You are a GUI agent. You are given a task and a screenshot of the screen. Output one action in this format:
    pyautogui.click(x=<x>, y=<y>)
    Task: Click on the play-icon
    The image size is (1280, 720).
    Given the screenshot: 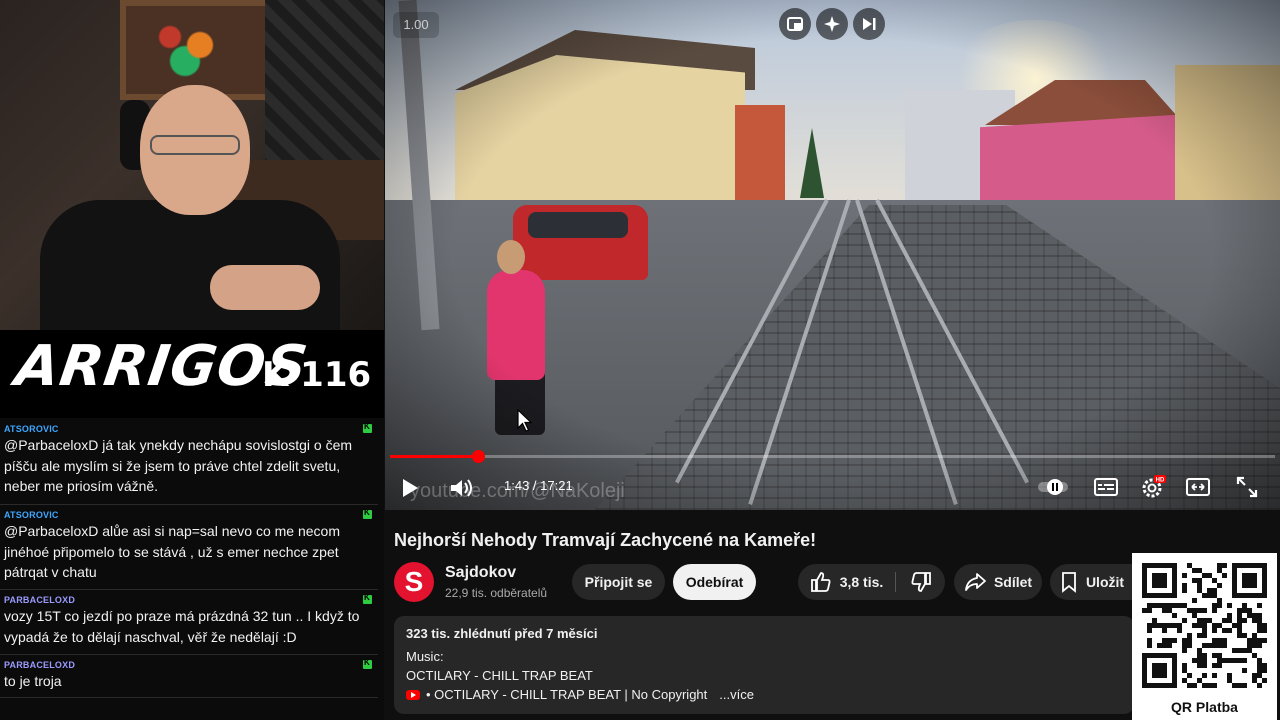 What is the action you would take?
    pyautogui.click(x=410, y=488)
    